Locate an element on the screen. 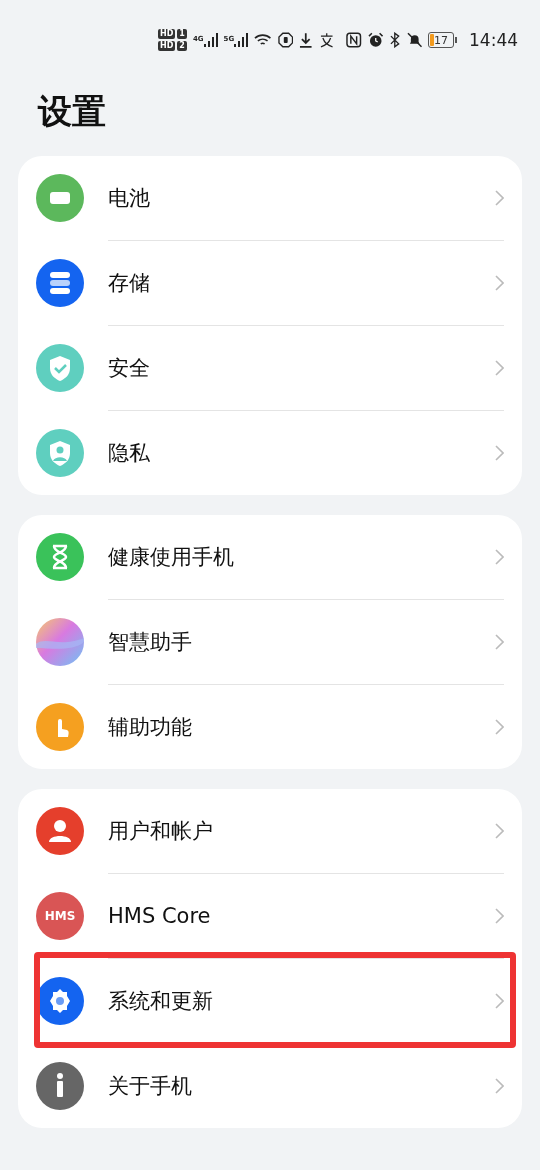 The width and height of the screenshot is (540, 1170). settings-label: 关于手机 is located at coordinates (150, 1086).